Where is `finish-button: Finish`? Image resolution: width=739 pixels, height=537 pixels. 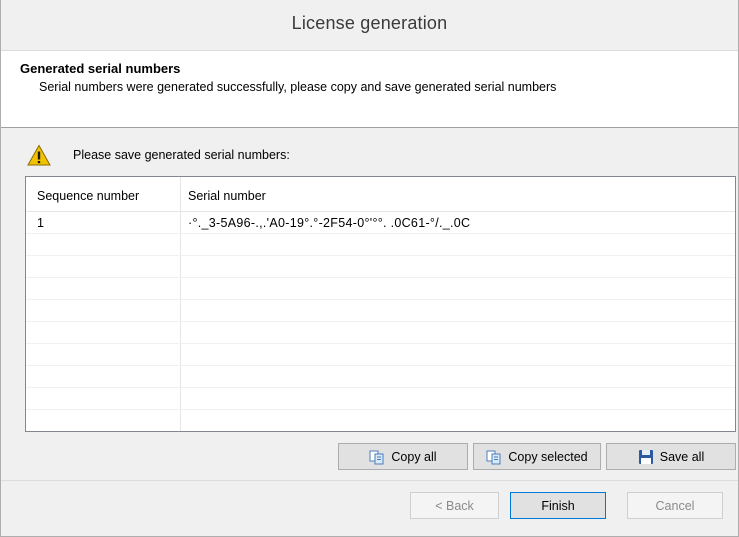 finish-button: Finish is located at coordinates (558, 505).